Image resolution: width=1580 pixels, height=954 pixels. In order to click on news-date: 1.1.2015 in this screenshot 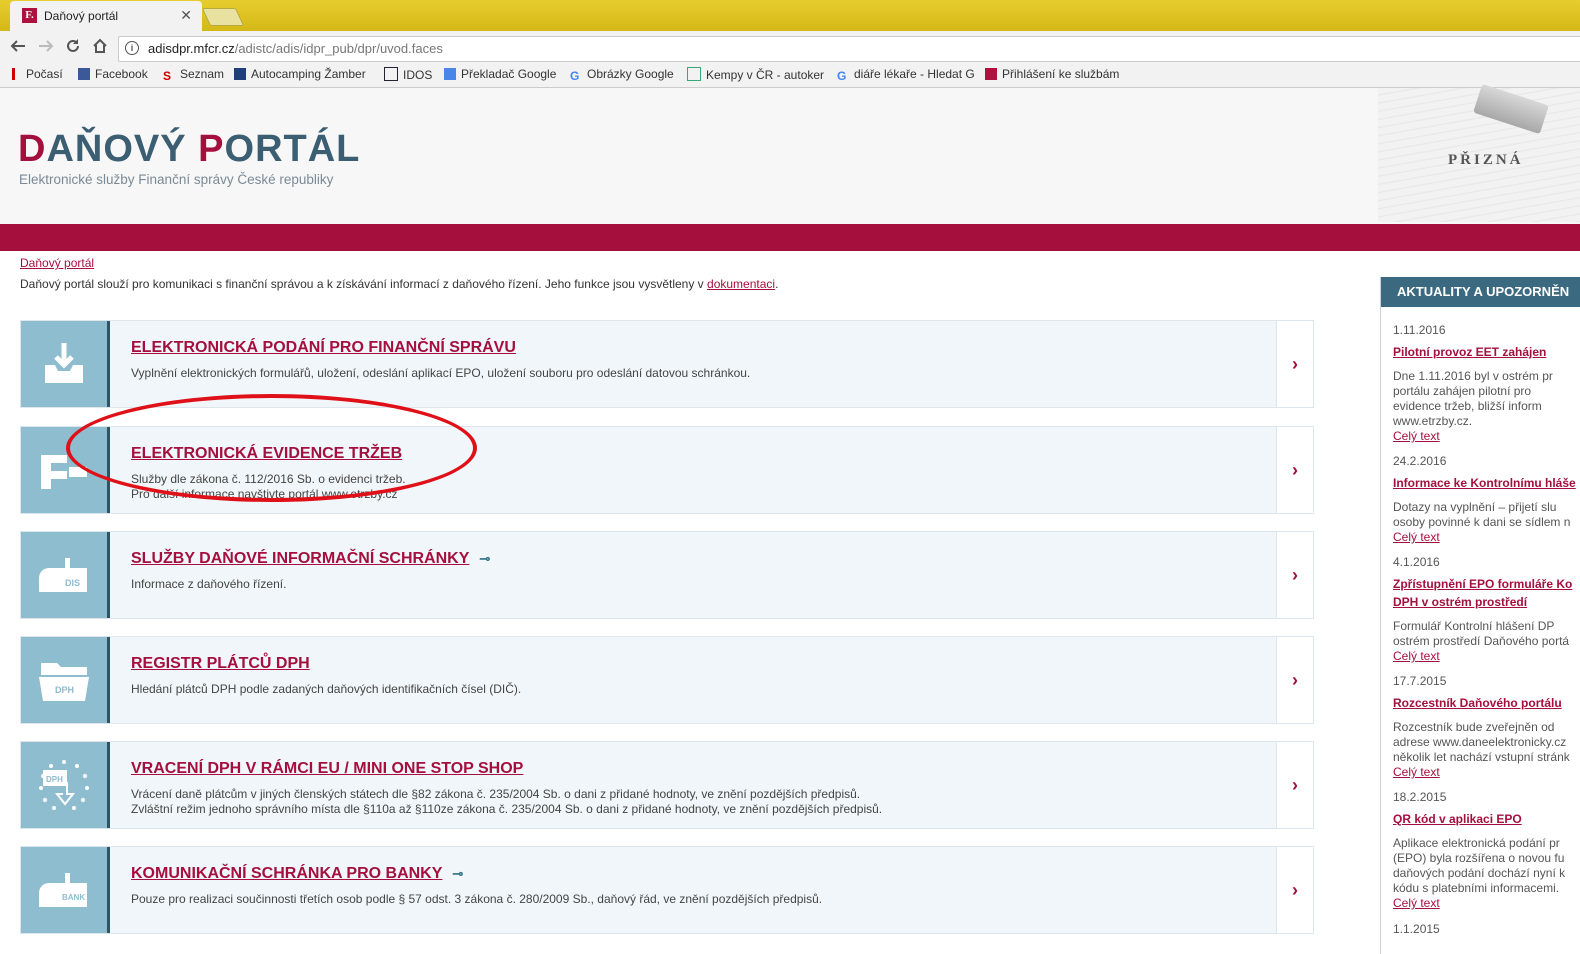, I will do `click(1416, 929)`.